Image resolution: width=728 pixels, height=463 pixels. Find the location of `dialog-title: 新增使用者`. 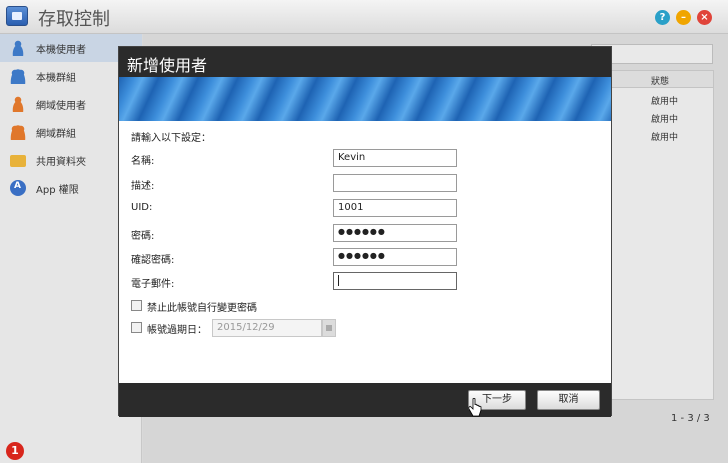

dialog-title: 新增使用者 is located at coordinates (167, 65).